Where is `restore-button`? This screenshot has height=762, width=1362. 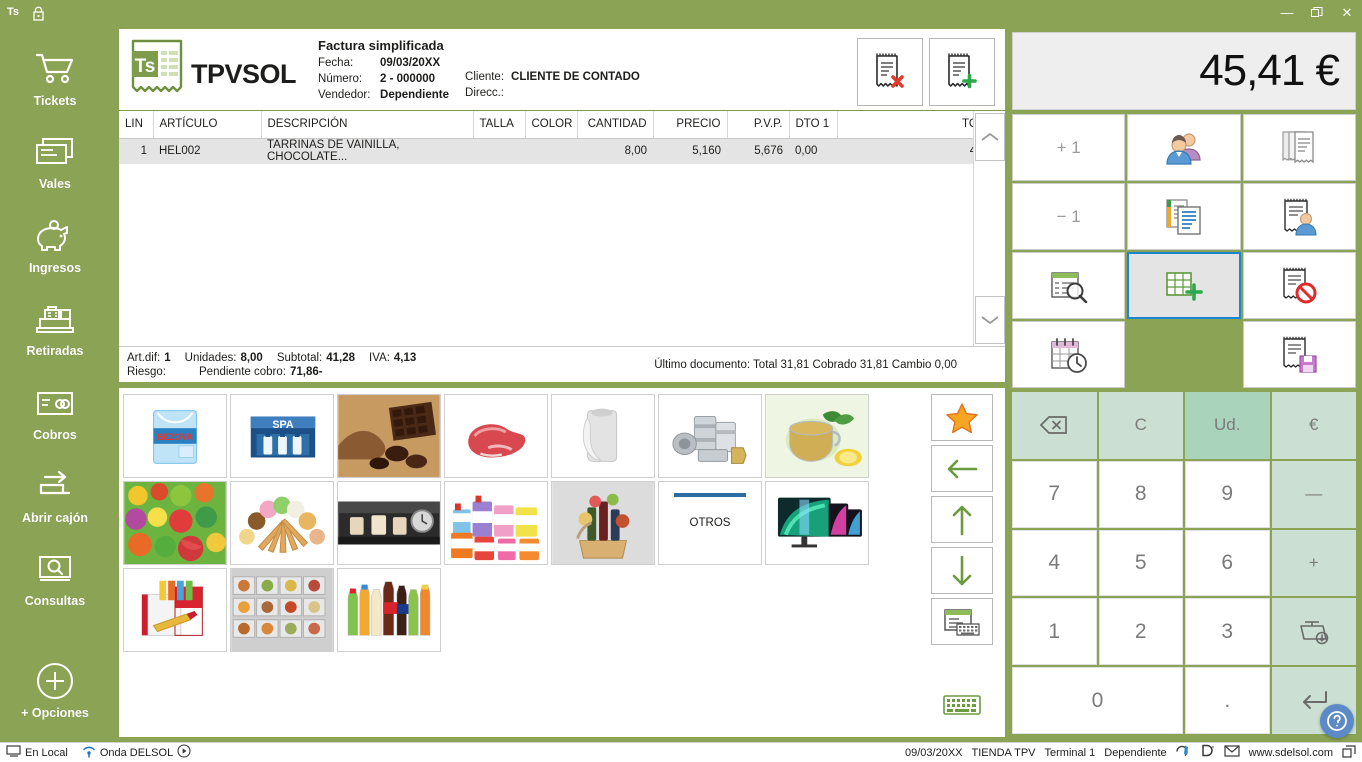 restore-button is located at coordinates (1317, 12).